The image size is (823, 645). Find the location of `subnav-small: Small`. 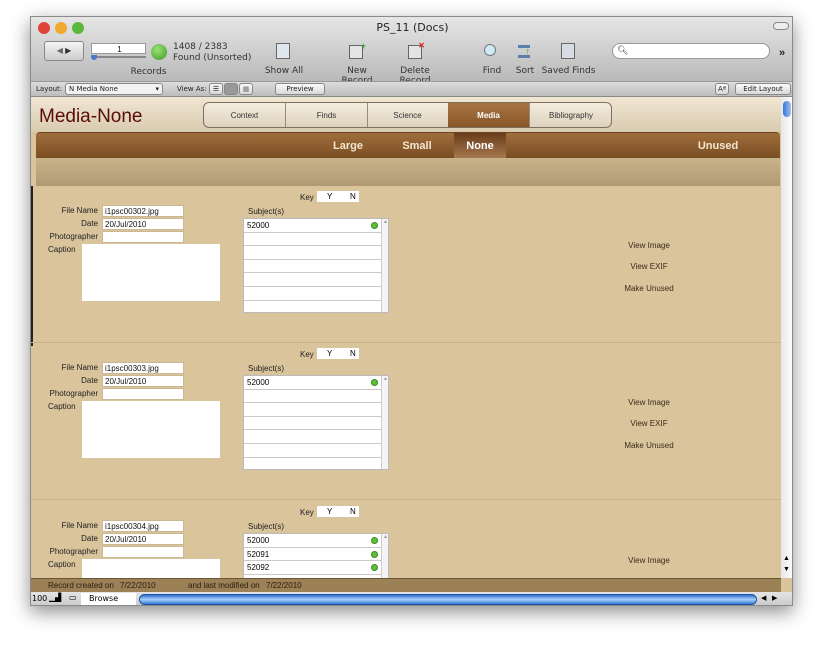

subnav-small: Small is located at coordinates (417, 146).